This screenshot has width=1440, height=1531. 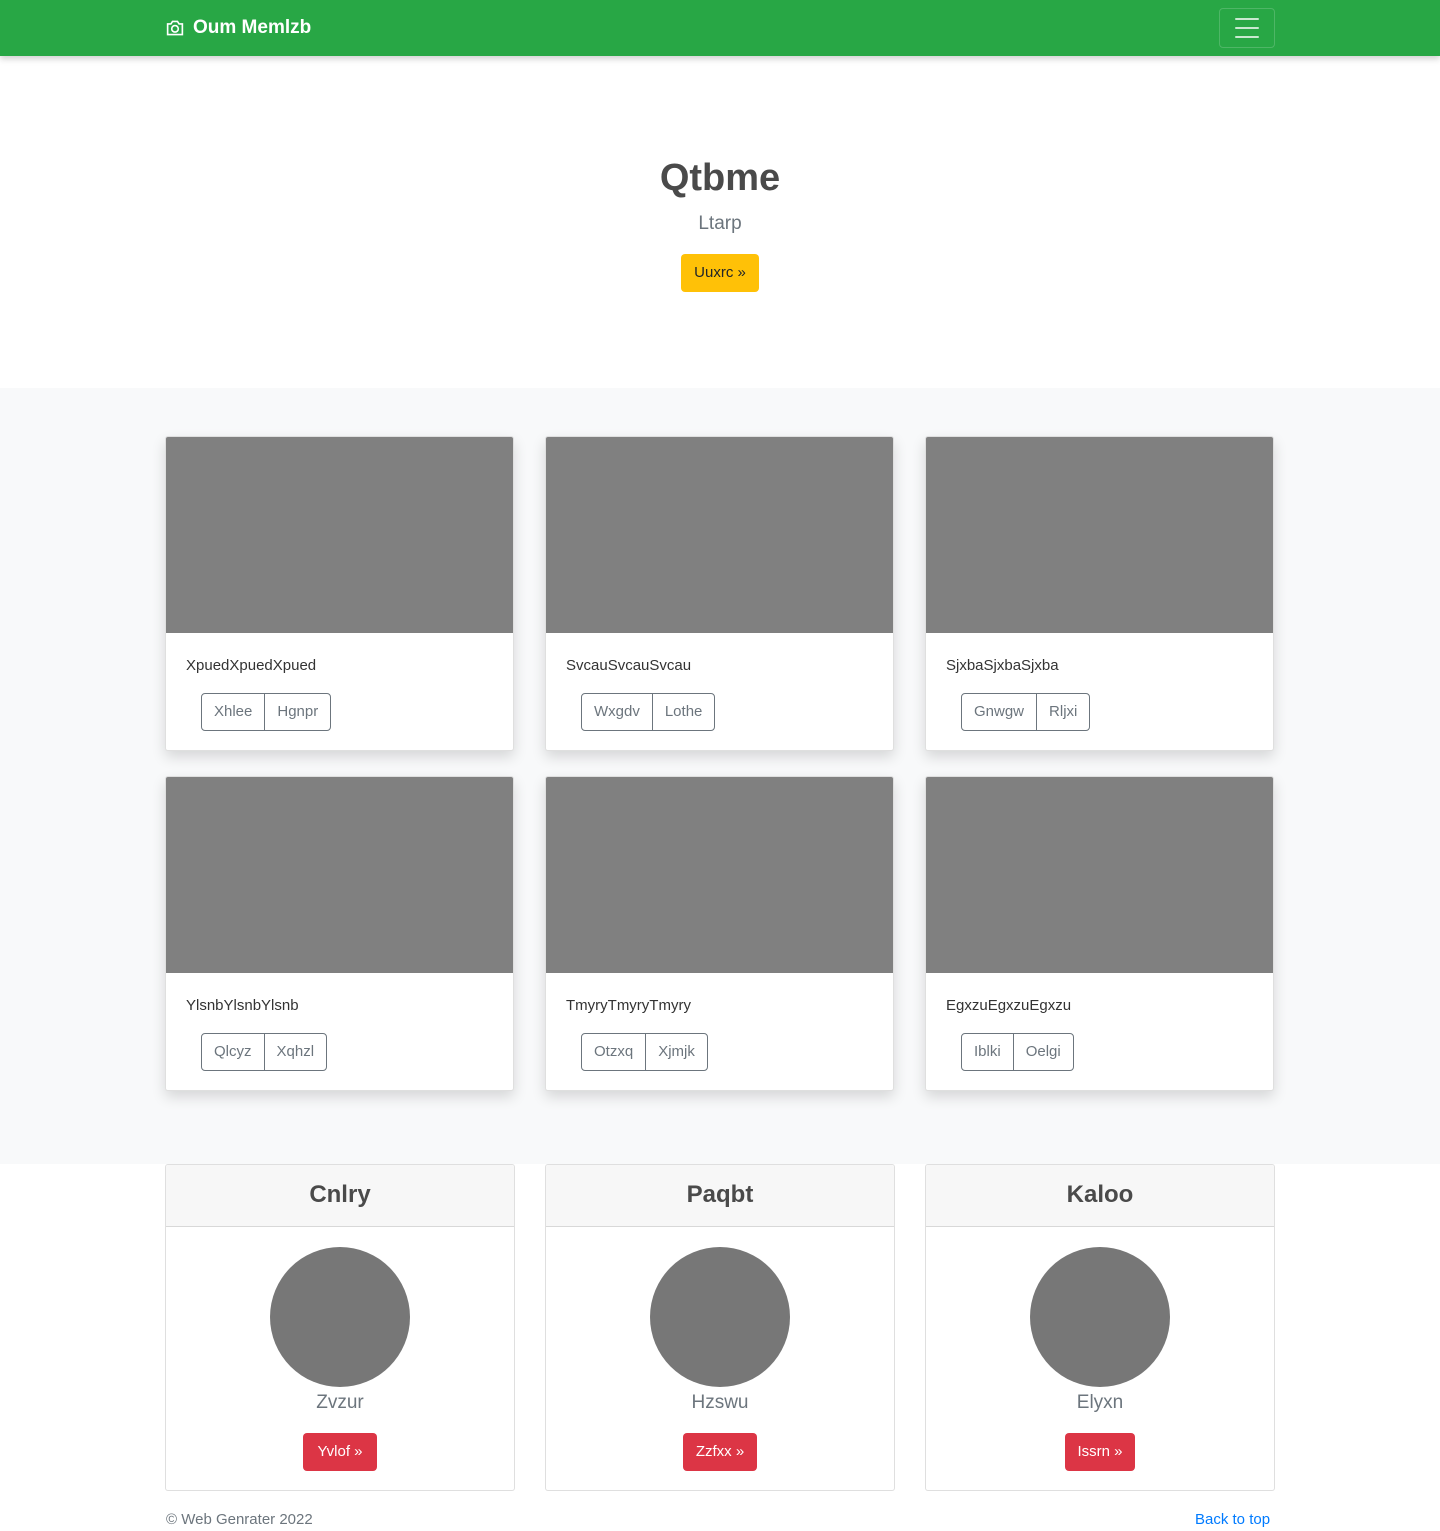 I want to click on card-text: XpuedXpuedXpued, so click(x=251, y=665).